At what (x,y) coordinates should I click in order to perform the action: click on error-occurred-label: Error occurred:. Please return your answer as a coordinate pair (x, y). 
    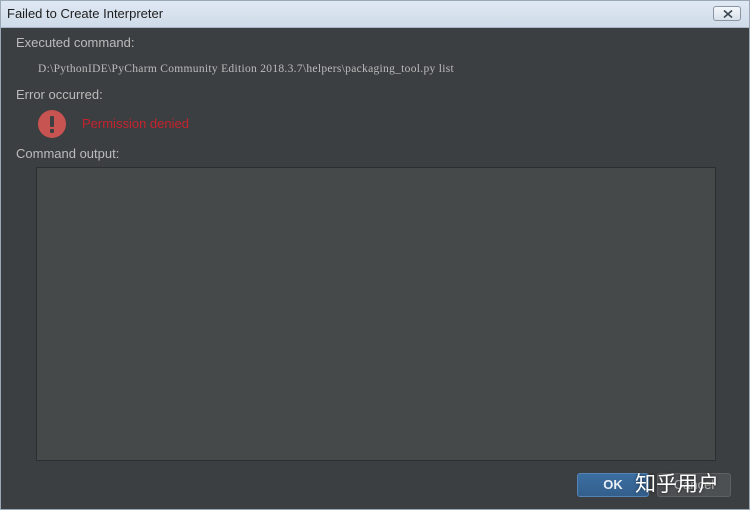
    Looking at the image, I should click on (59, 94).